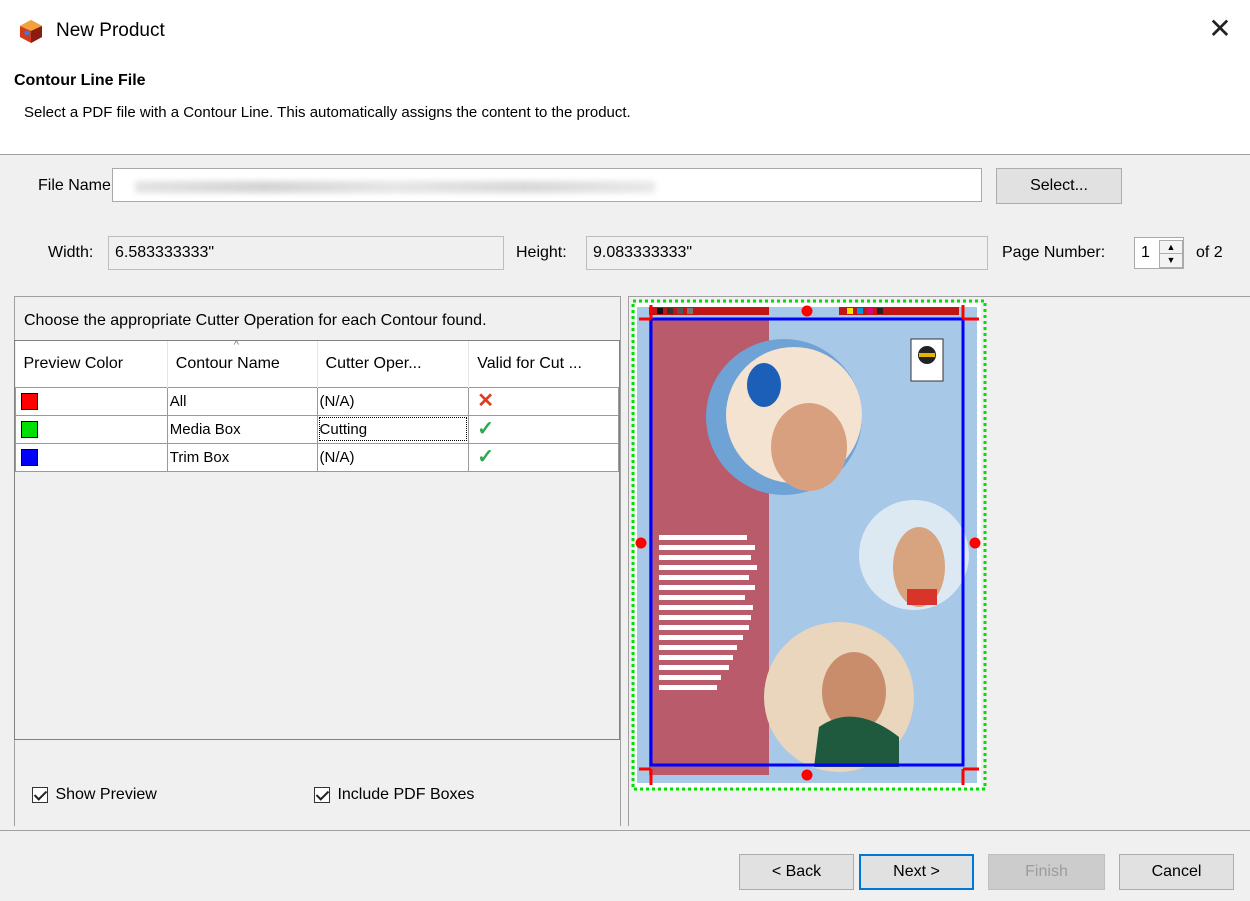  I want to click on column-header-contour-name: ^ Contour Name, so click(242, 363).